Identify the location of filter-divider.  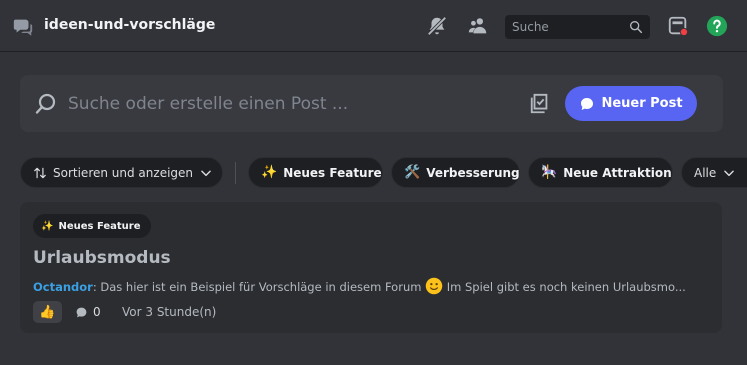
(235, 173).